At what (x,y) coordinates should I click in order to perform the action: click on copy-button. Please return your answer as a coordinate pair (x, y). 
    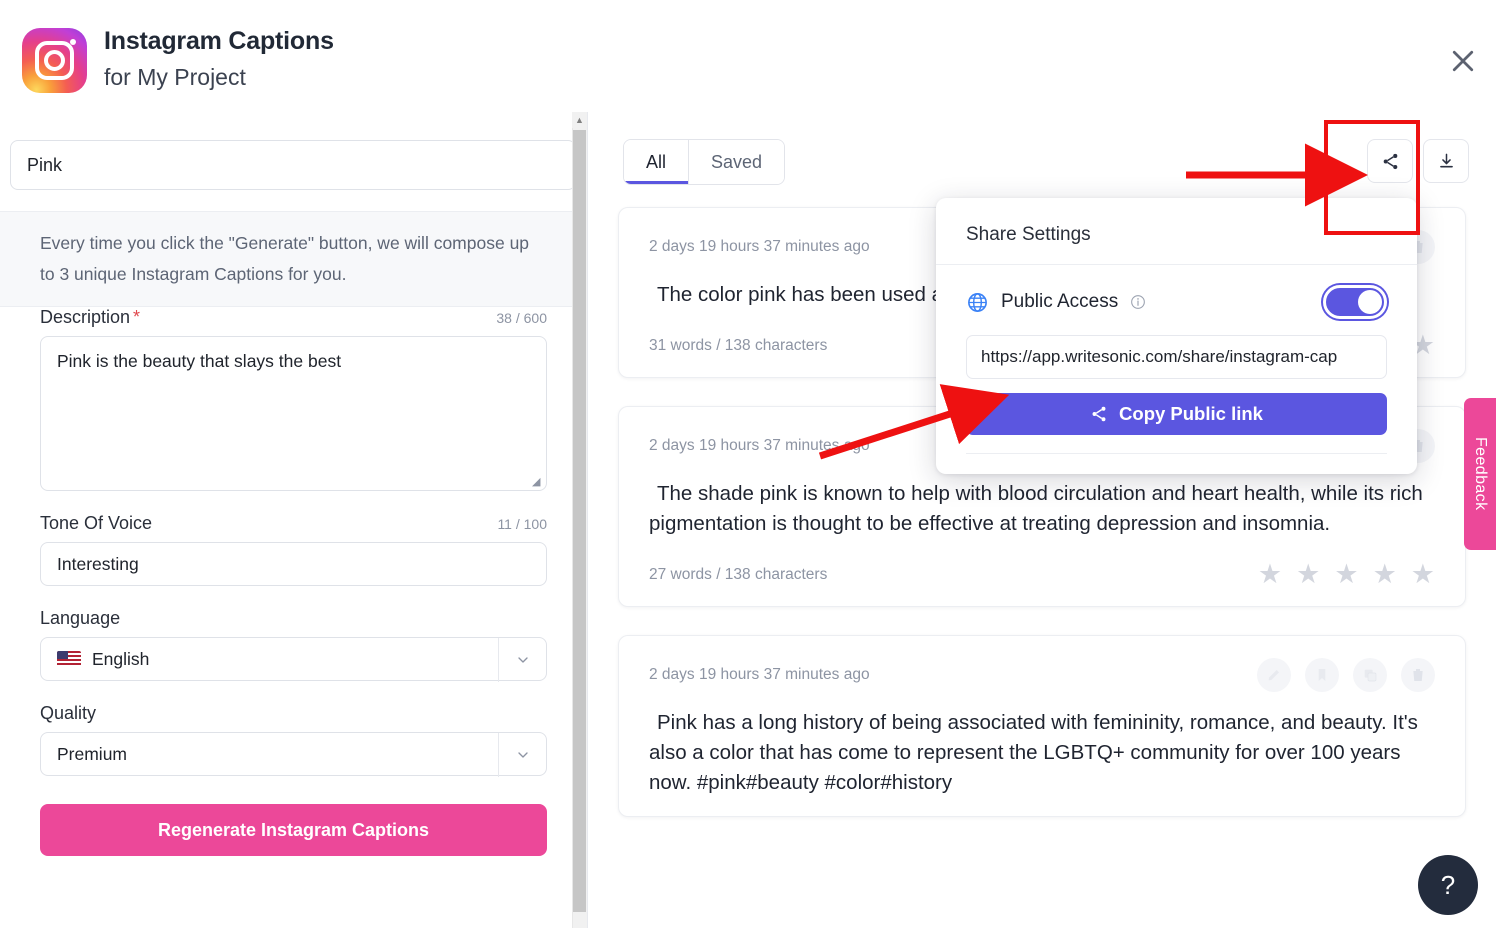
    Looking at the image, I should click on (1370, 675).